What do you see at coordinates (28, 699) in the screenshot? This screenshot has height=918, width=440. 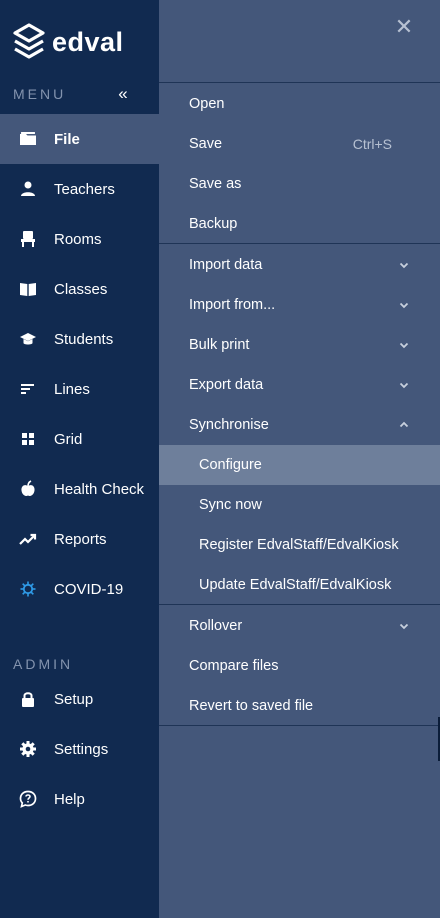 I see `lock-icon` at bounding box center [28, 699].